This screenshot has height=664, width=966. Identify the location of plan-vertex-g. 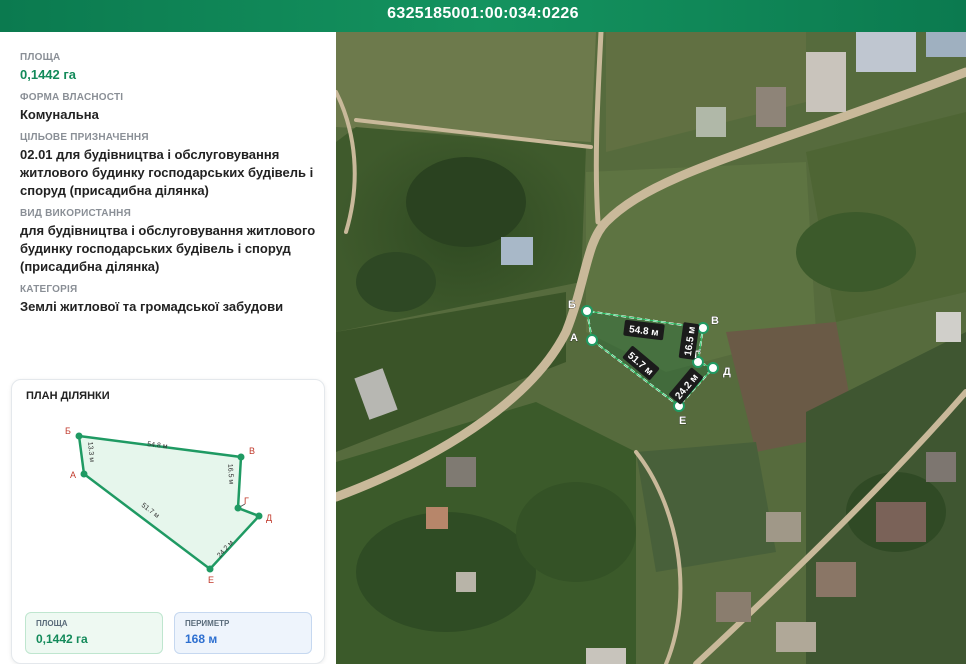
(238, 508).